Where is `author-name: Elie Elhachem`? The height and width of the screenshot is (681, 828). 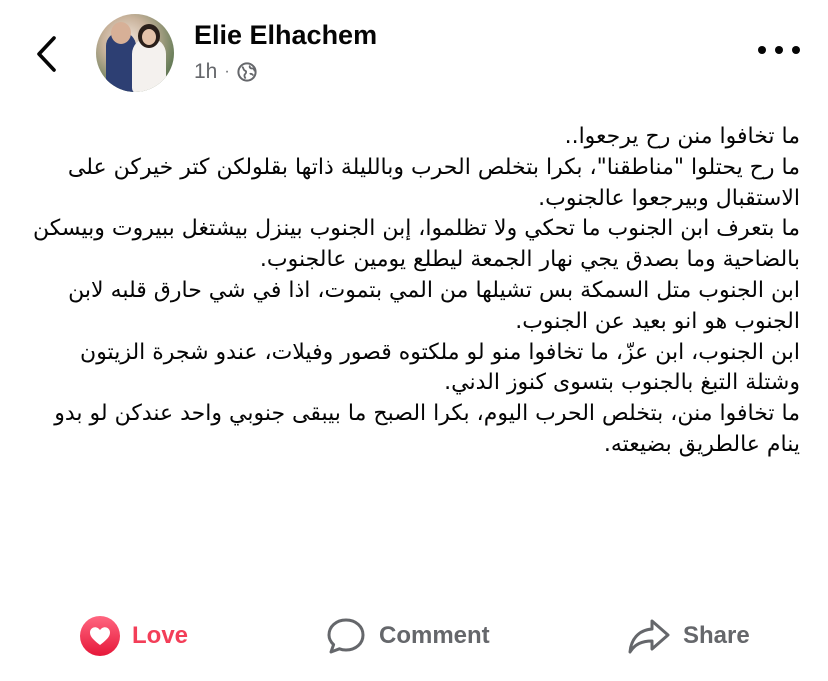 author-name: Elie Elhachem is located at coordinates (285, 35).